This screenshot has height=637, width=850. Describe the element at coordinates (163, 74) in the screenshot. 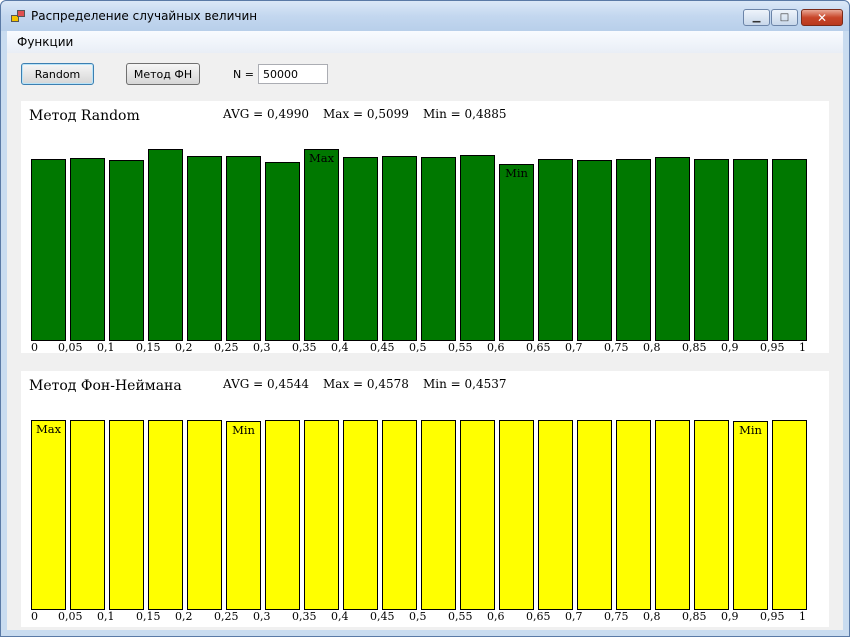

I see `fn-method-button: Метод ФН` at that location.